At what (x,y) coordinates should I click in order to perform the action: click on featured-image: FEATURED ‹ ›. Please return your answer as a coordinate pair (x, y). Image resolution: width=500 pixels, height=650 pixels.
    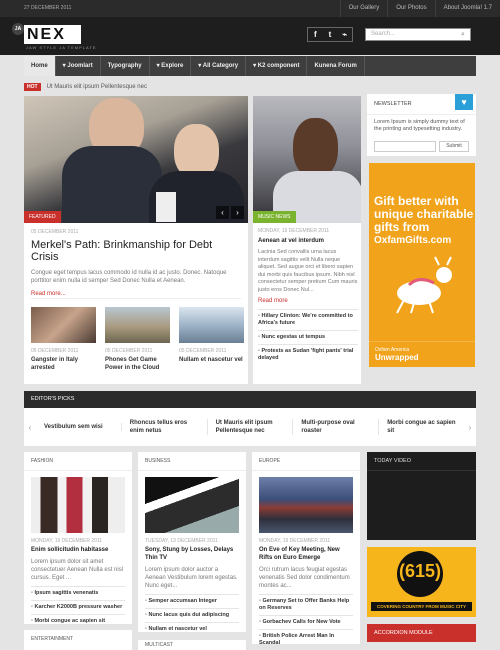
    Looking at the image, I should click on (136, 159).